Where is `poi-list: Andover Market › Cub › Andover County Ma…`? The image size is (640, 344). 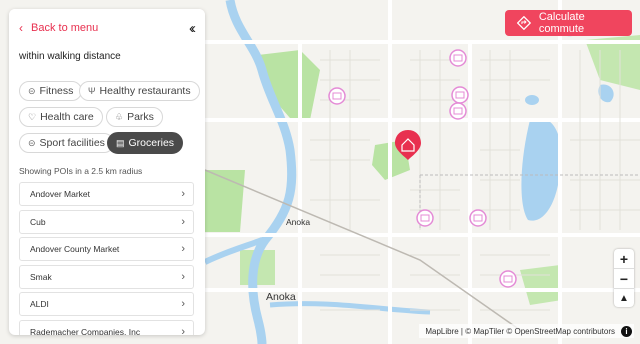
poi-list: Andover Market › Cub › Andover County Ma… is located at coordinates (106, 258).